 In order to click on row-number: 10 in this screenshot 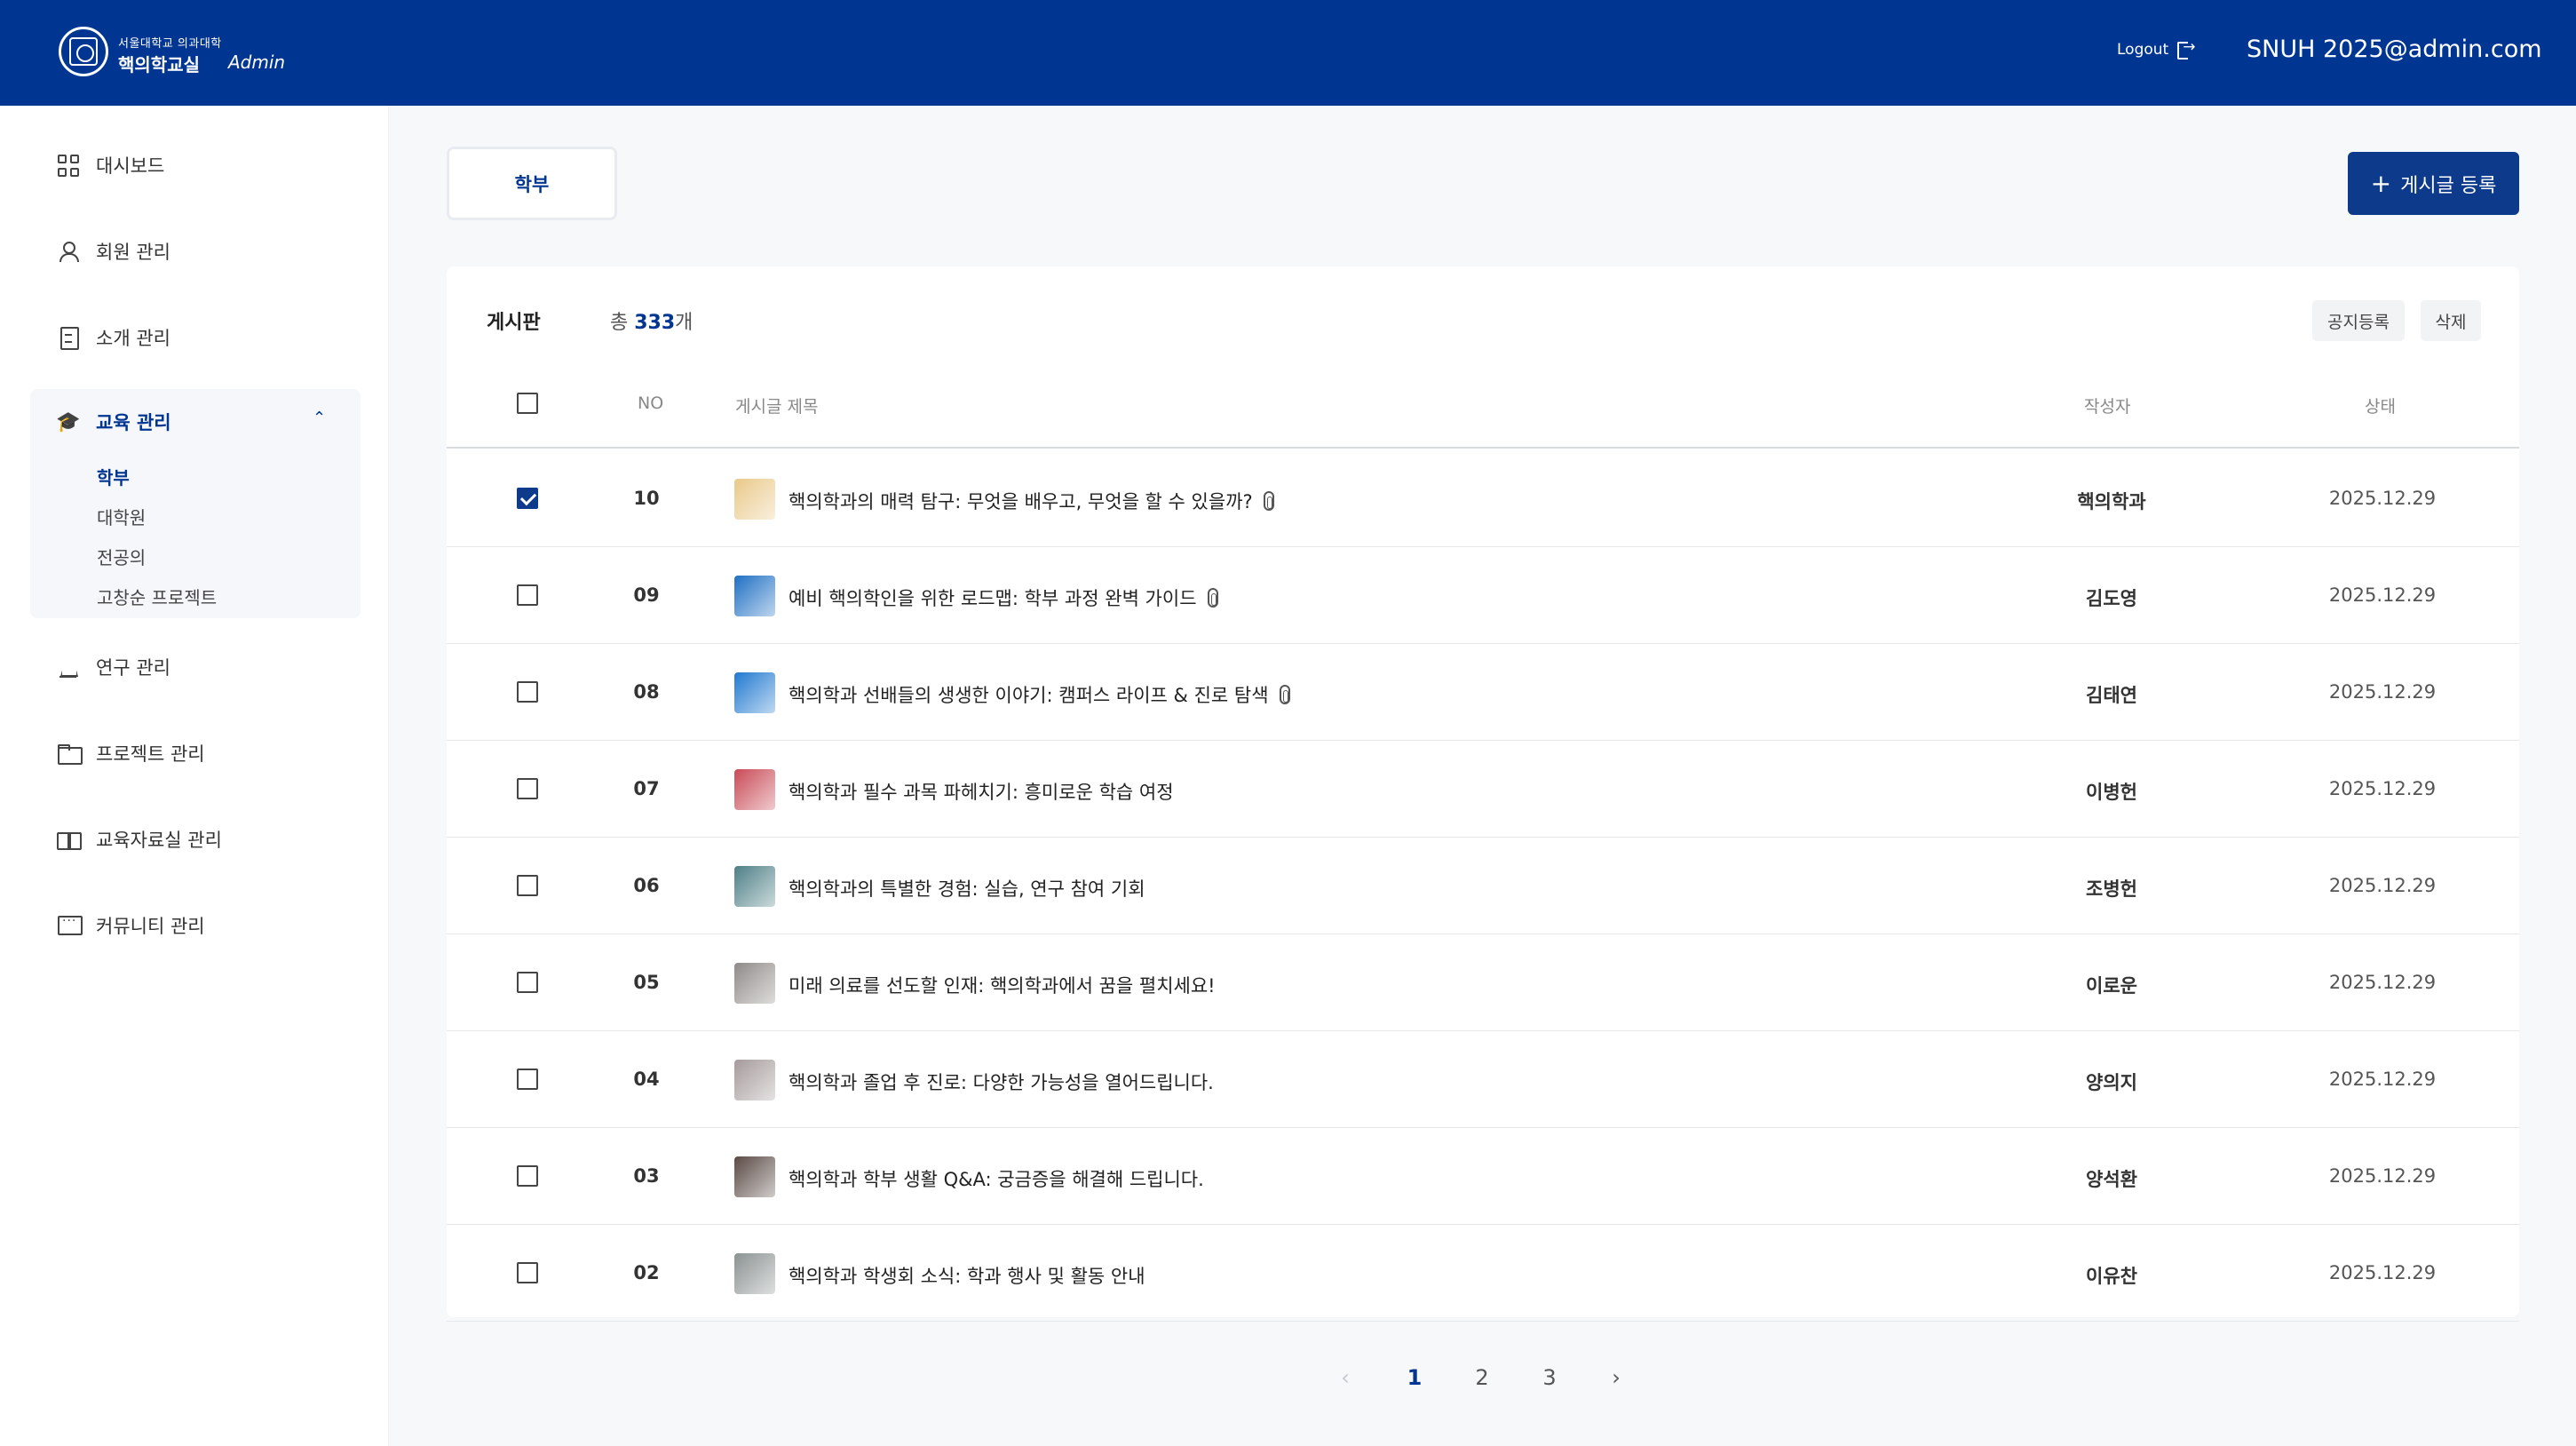, I will do `click(647, 498)`.